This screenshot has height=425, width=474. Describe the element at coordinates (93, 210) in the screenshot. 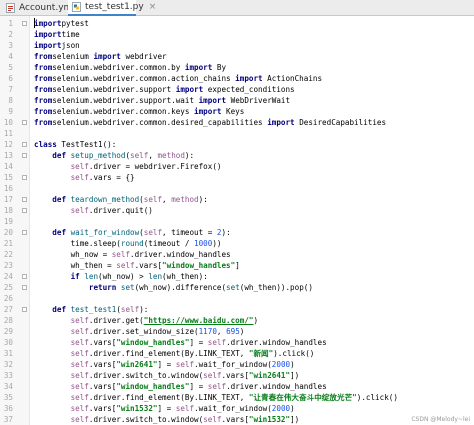

I see `code-text: self.driver.quit()` at that location.